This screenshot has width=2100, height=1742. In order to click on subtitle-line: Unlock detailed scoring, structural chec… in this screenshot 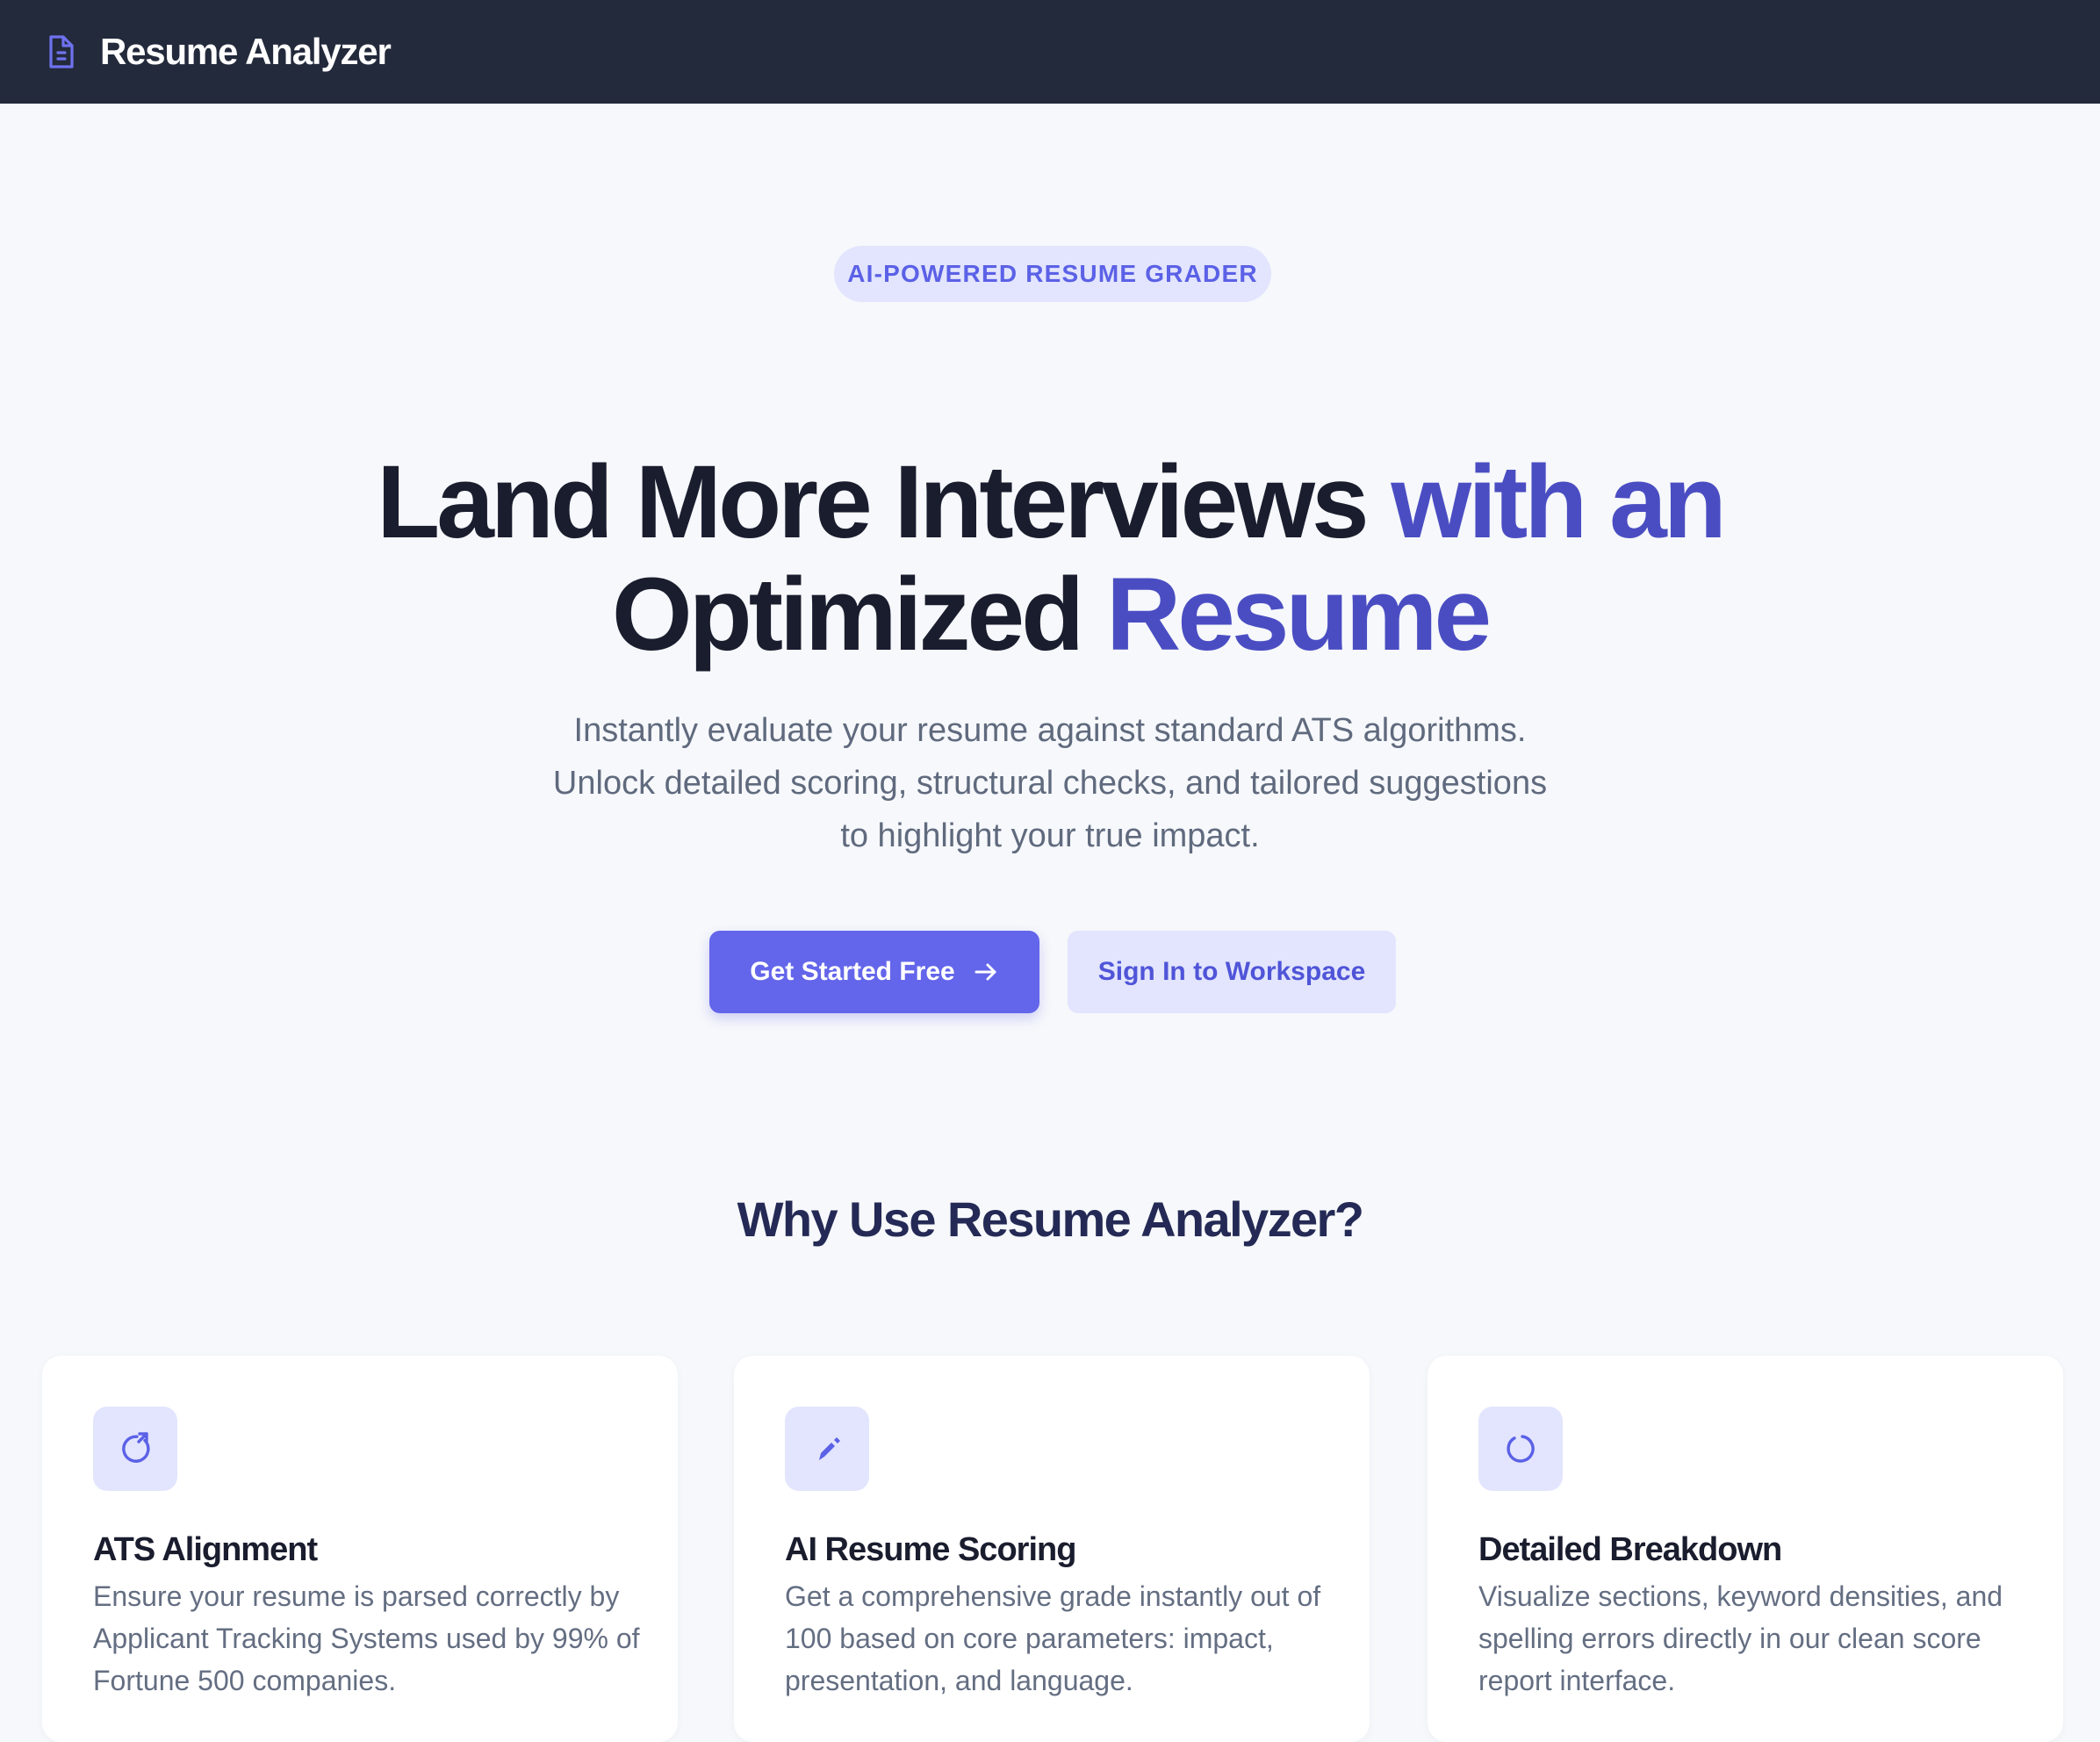, I will do `click(1050, 784)`.